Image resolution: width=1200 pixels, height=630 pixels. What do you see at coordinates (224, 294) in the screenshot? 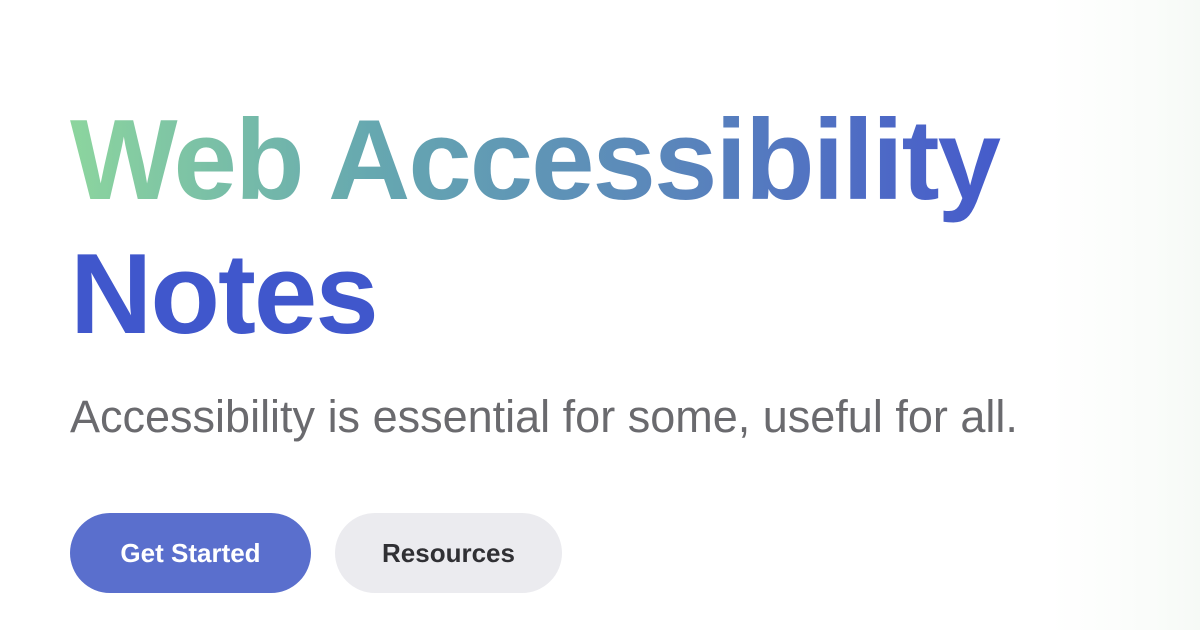
I see `page-title-line-2: Notes` at bounding box center [224, 294].